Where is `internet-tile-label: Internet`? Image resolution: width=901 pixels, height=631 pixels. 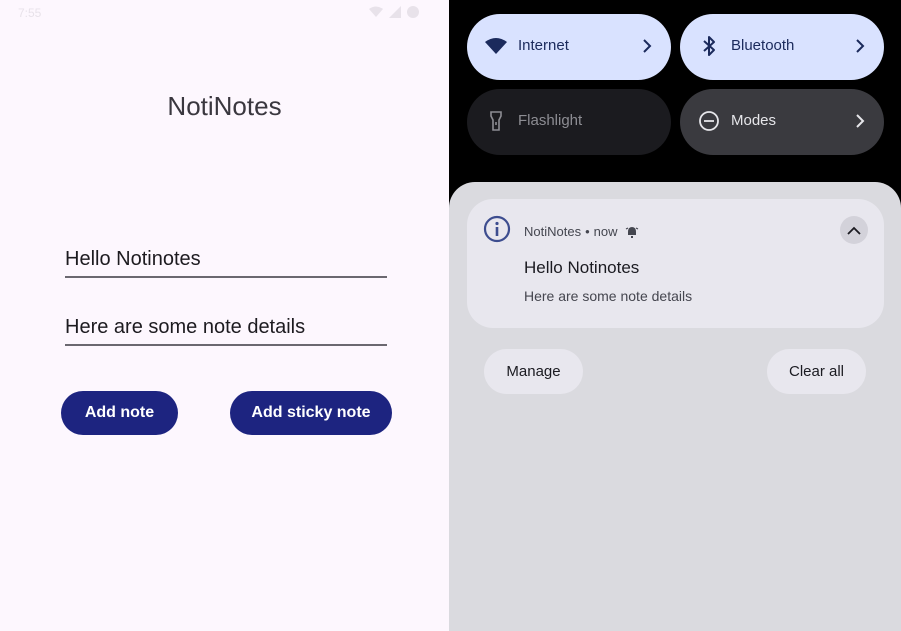 internet-tile-label: Internet is located at coordinates (543, 45).